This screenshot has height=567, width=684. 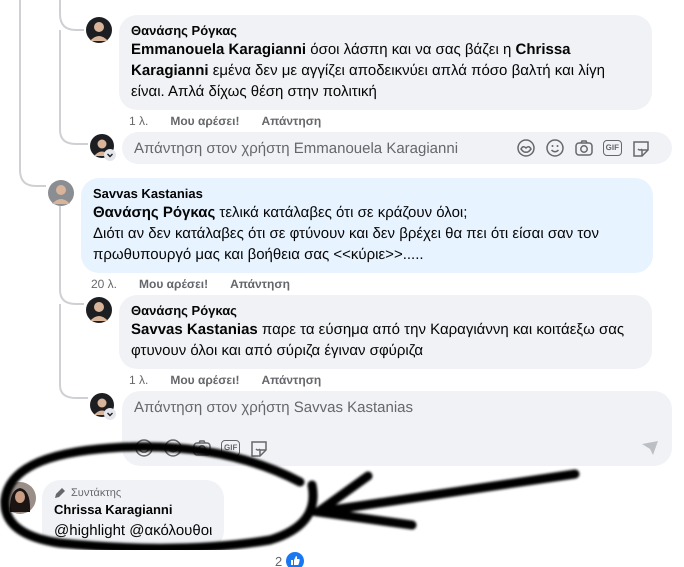 I want to click on avatar-sticker-icon, so click(x=144, y=448).